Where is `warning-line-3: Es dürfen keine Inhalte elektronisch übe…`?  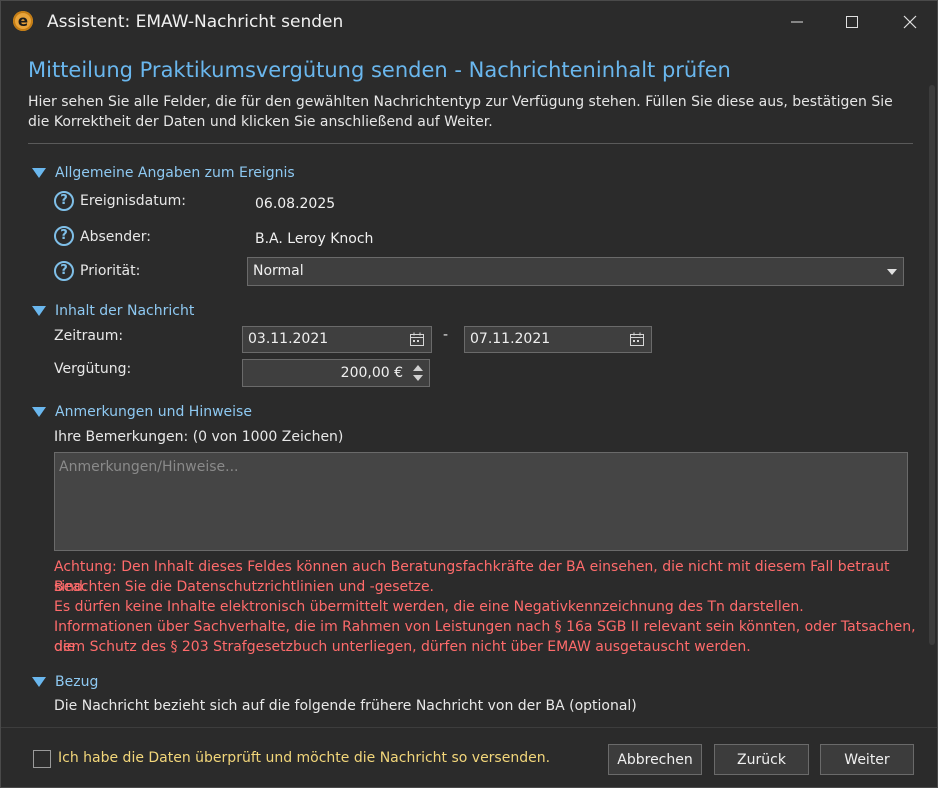
warning-line-3: Es dürfen keine Inhalte elektronisch übe… is located at coordinates (429, 607).